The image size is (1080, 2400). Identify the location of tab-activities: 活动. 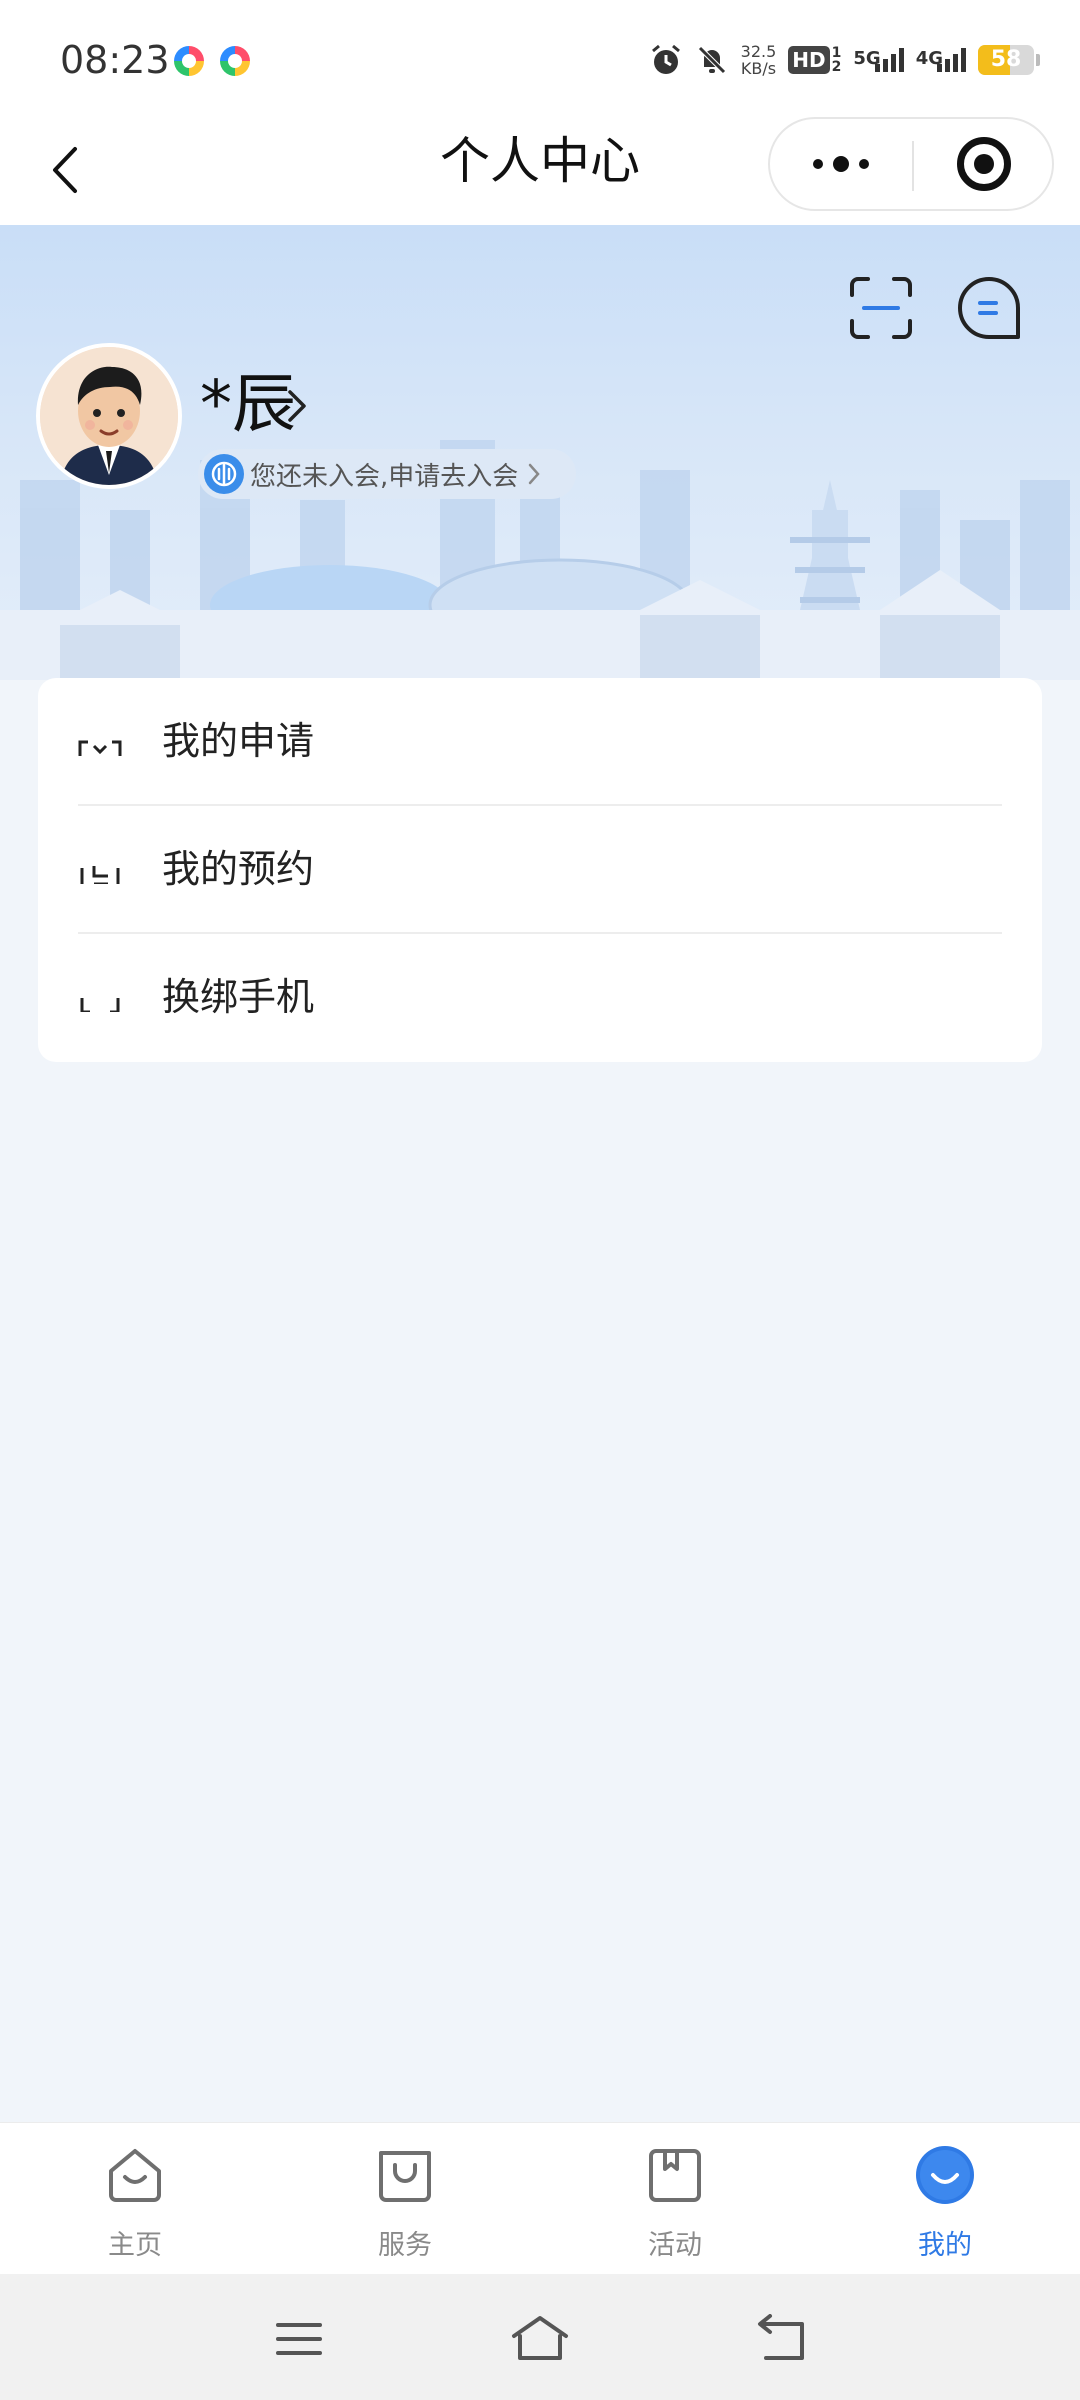
(675, 2199).